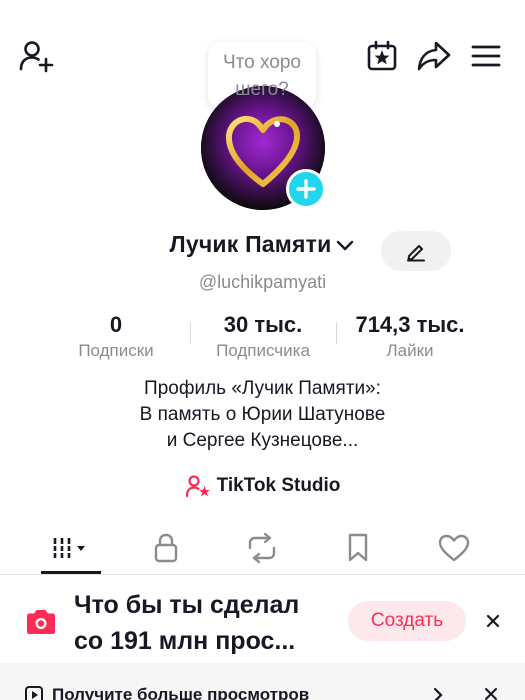 The height and width of the screenshot is (700, 525). Describe the element at coordinates (345, 245) in the screenshot. I see `chevron-down-icon` at that location.